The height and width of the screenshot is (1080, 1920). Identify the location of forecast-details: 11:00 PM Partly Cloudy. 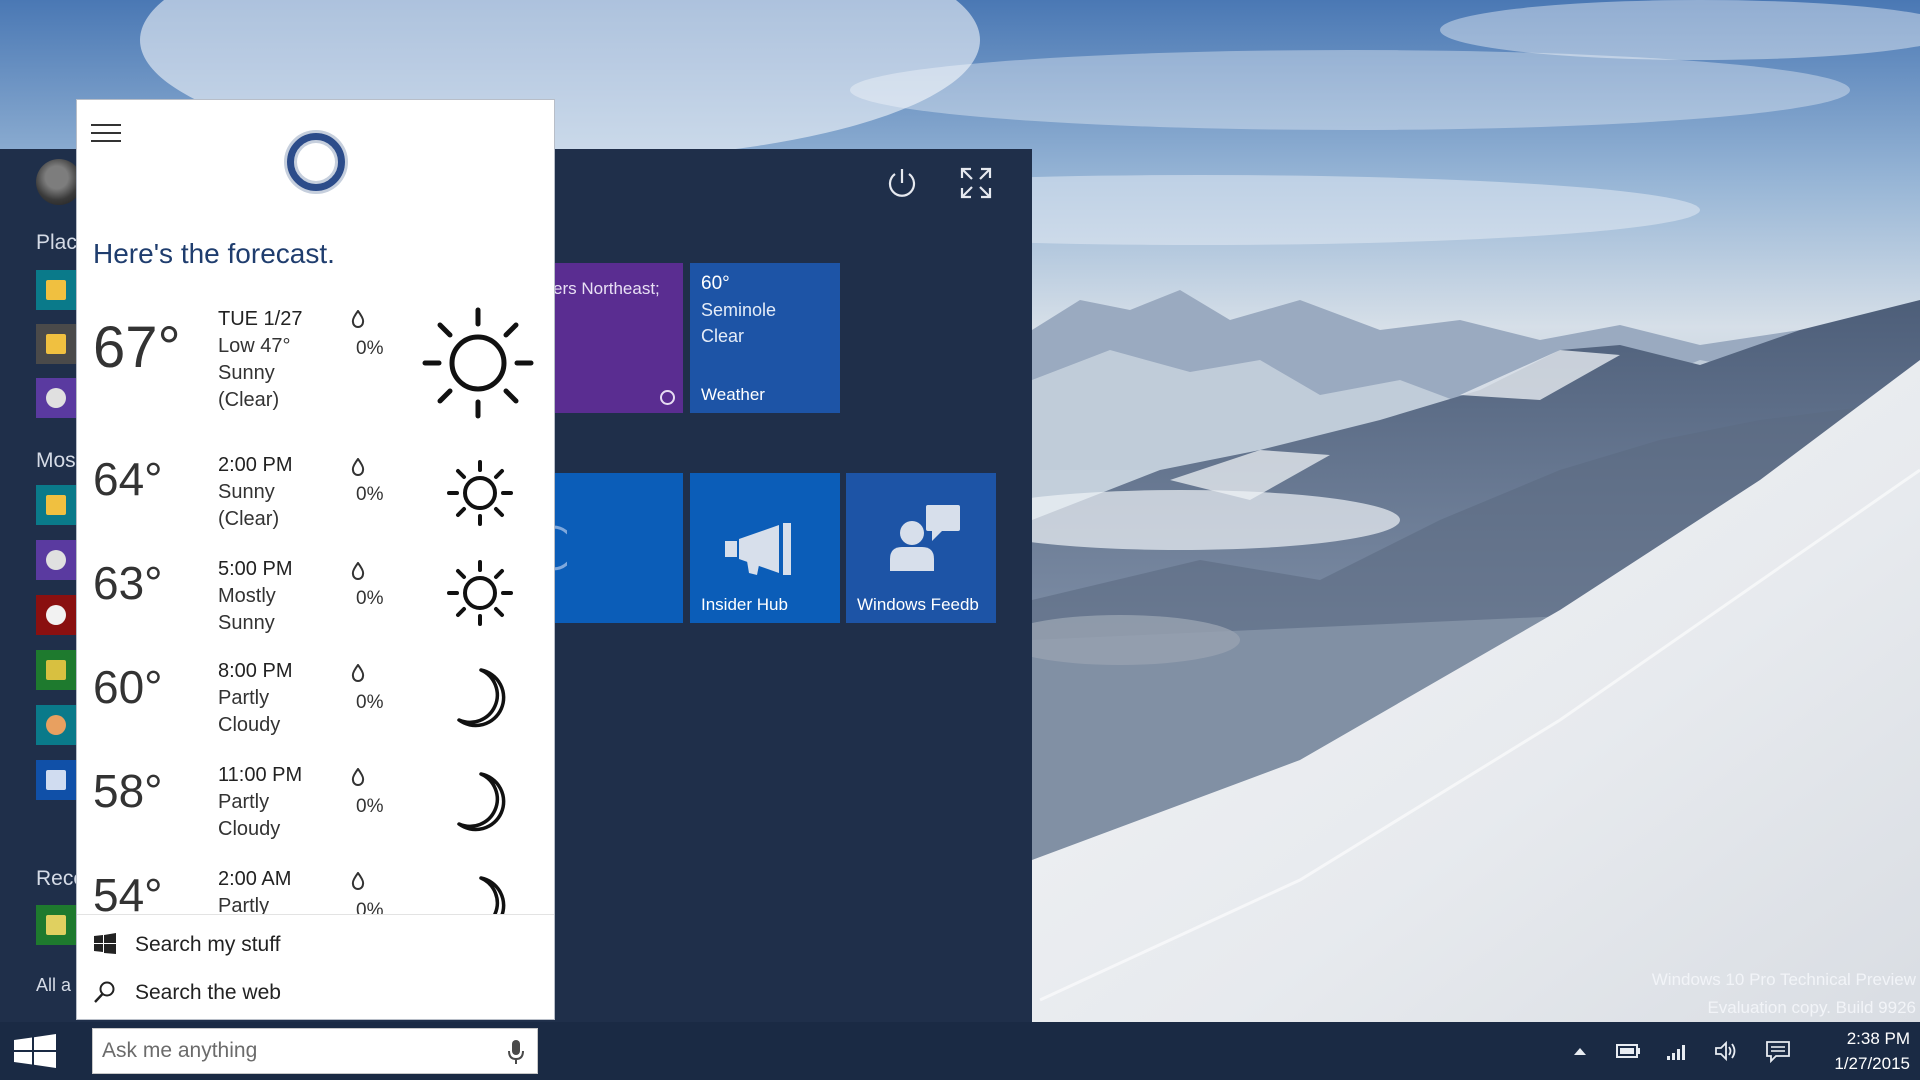
(260, 802).